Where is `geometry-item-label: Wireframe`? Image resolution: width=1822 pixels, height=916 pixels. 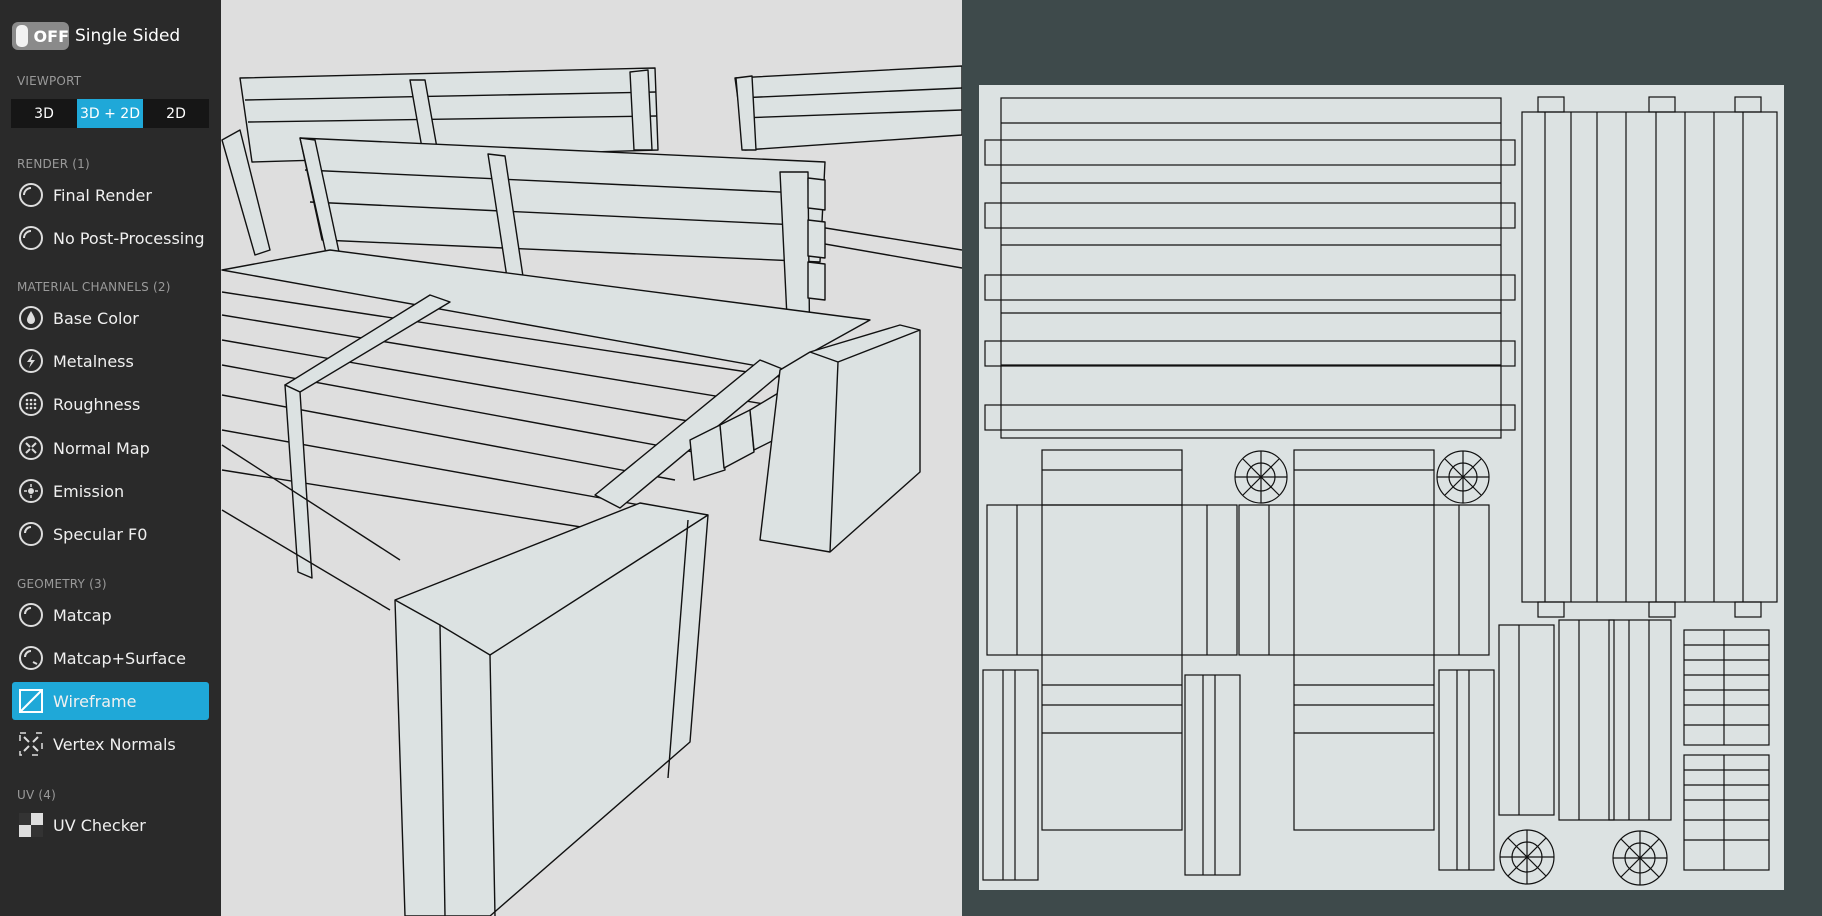 geometry-item-label: Wireframe is located at coordinates (95, 701).